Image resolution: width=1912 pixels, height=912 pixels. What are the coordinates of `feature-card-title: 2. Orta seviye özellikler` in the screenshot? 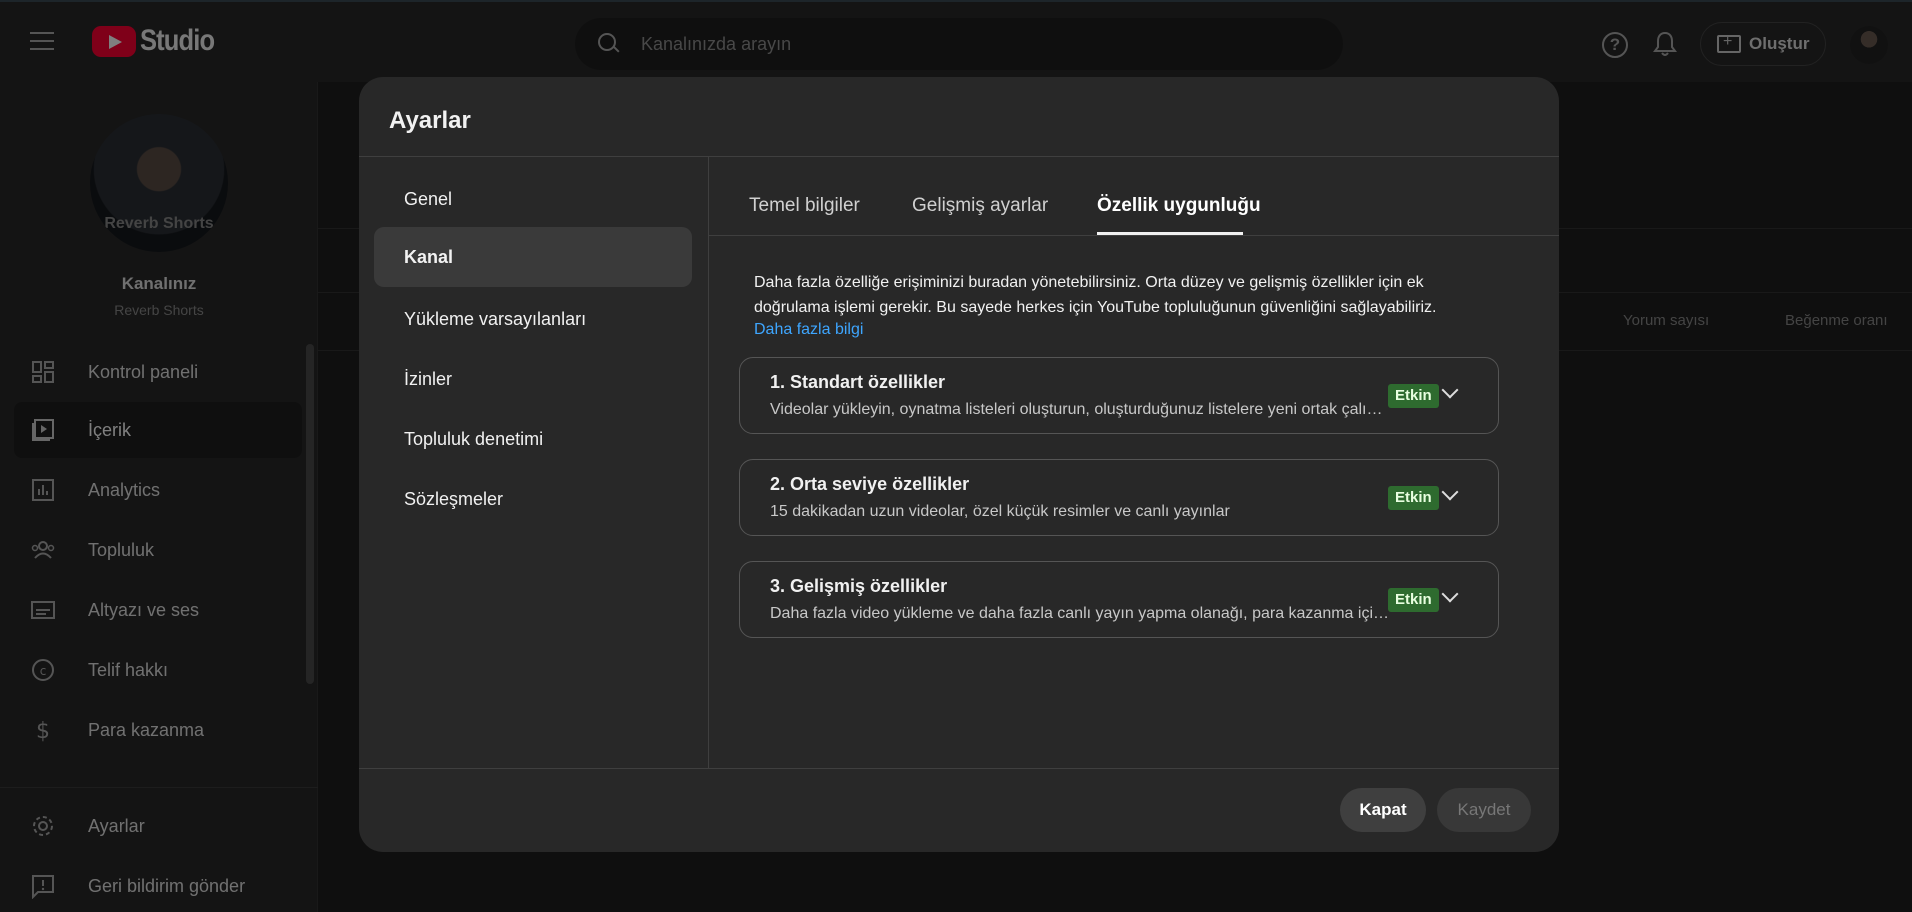 It's located at (870, 484).